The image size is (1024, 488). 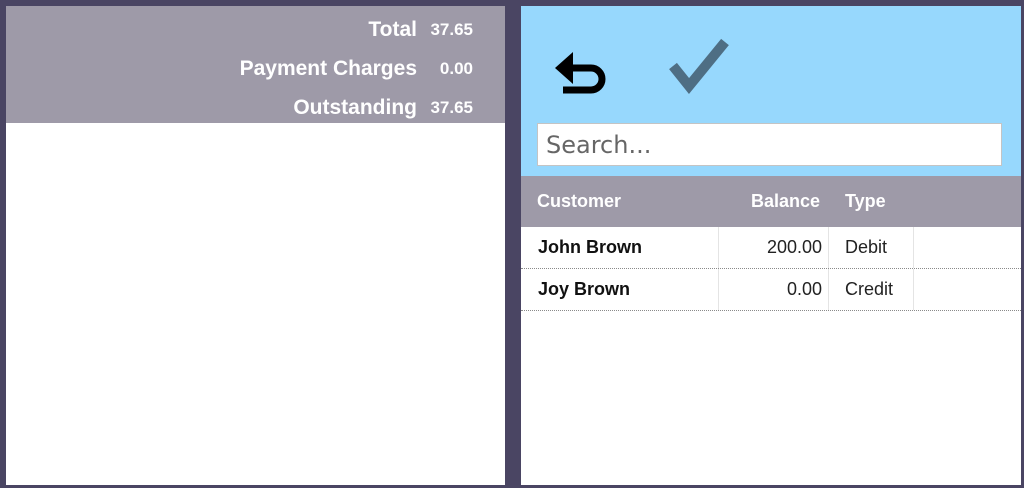 What do you see at coordinates (871, 201) in the screenshot?
I see `column-header-type: Type` at bounding box center [871, 201].